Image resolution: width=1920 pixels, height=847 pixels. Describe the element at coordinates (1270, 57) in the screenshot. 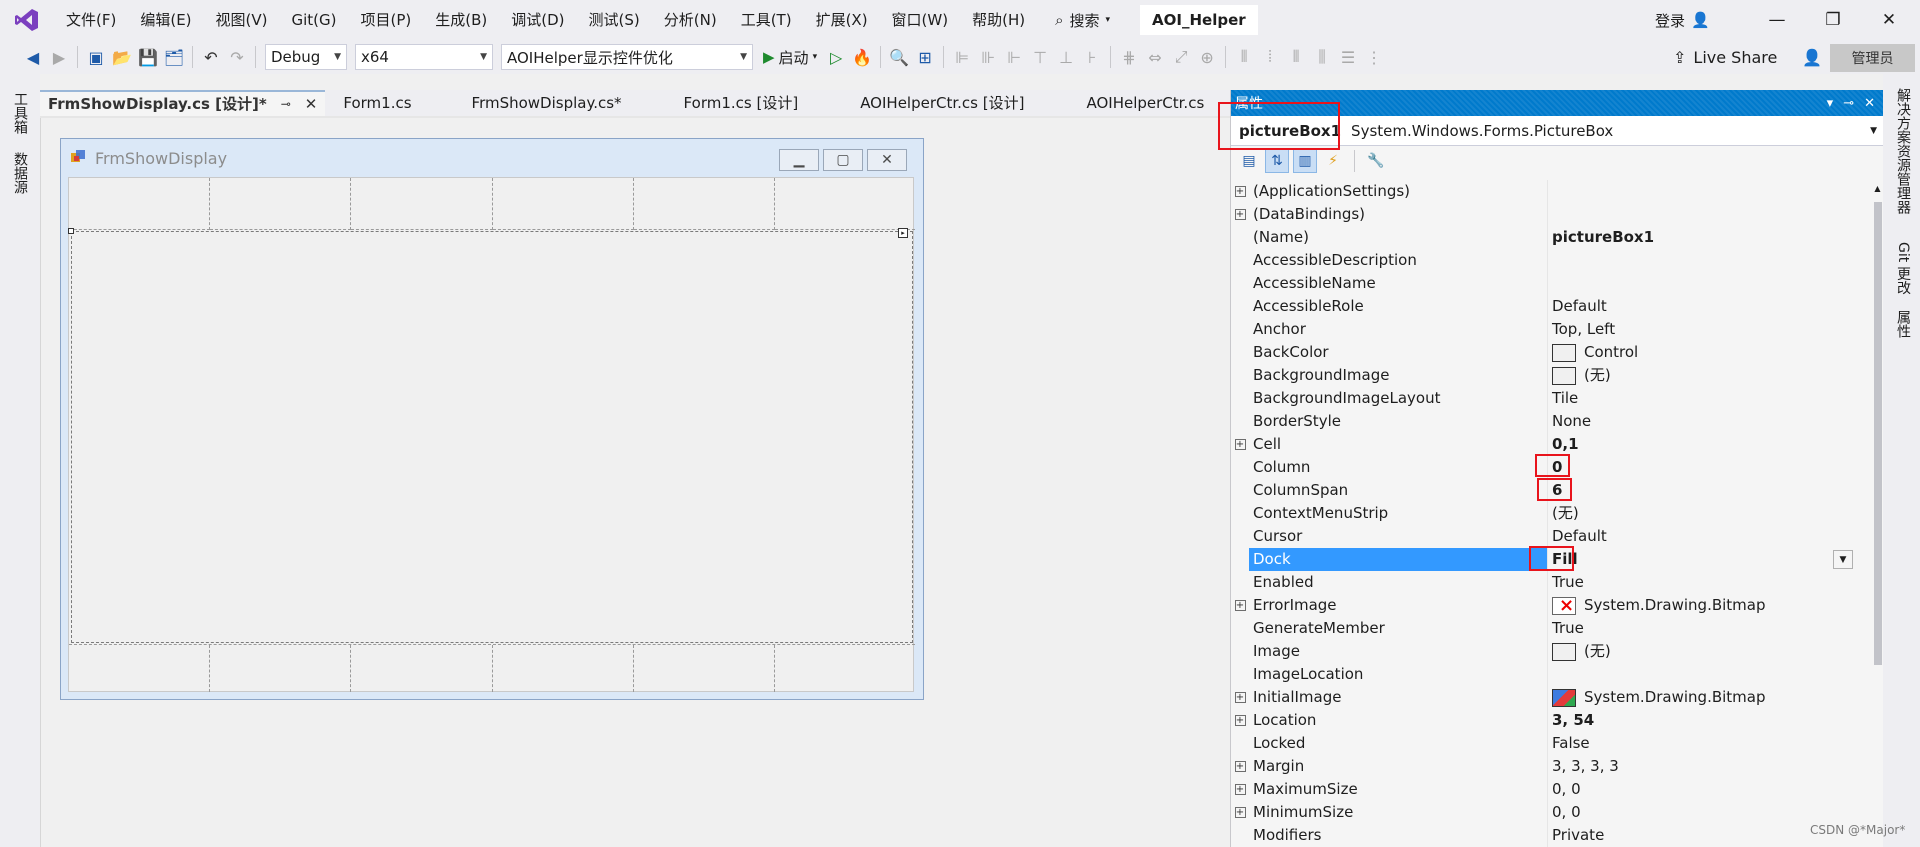

I see `increase-spacing-icon: ⦙` at that location.